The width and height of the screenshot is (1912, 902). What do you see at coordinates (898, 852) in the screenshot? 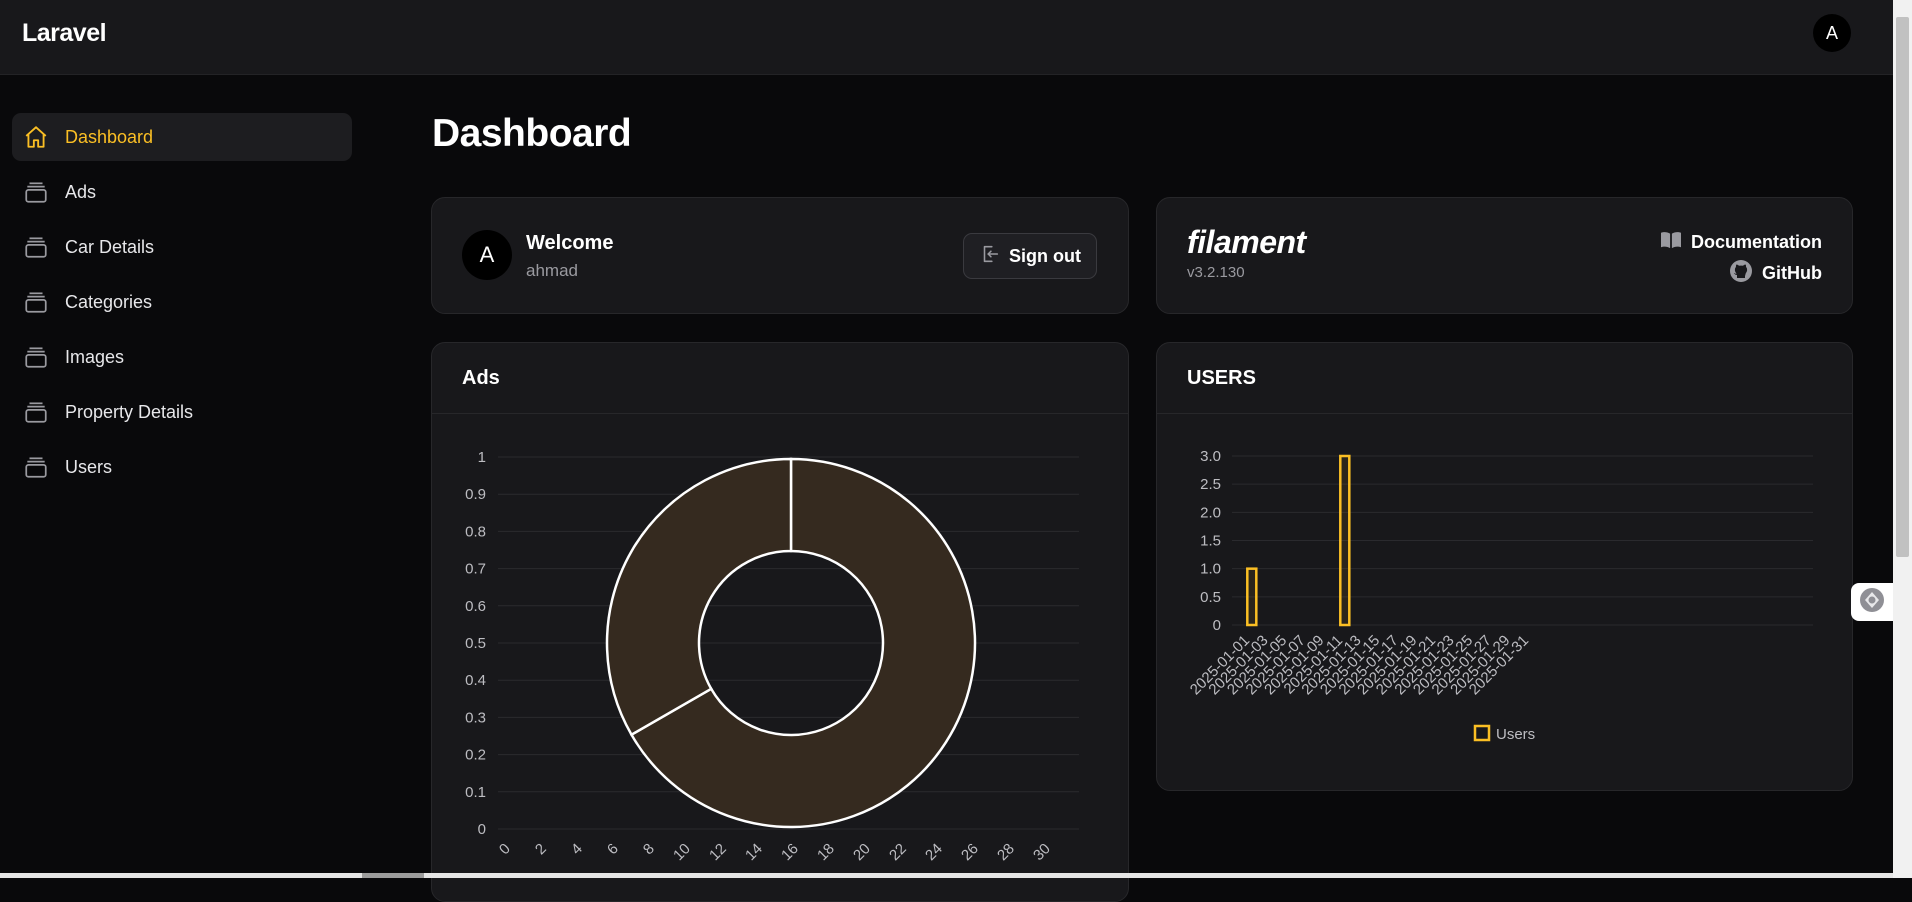
I see `x-tick-label: 22` at bounding box center [898, 852].